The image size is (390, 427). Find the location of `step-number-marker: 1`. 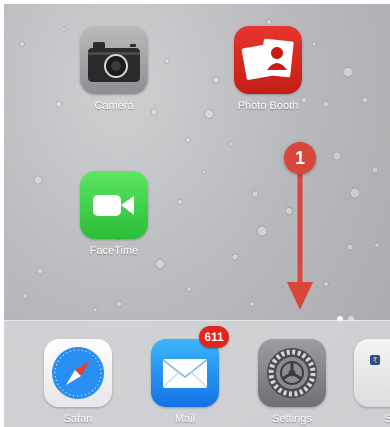

step-number-marker: 1 is located at coordinates (300, 158).